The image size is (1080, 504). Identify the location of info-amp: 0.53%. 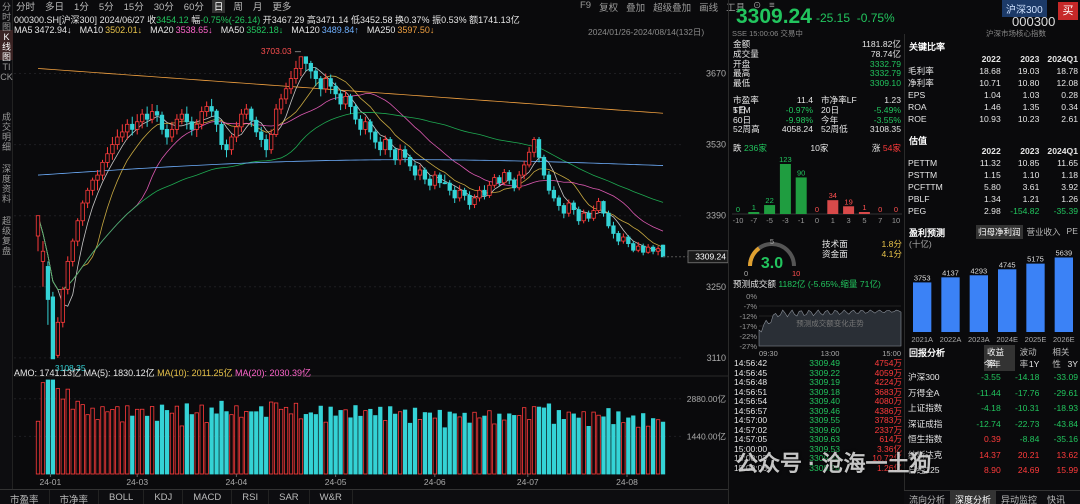
(454, 20).